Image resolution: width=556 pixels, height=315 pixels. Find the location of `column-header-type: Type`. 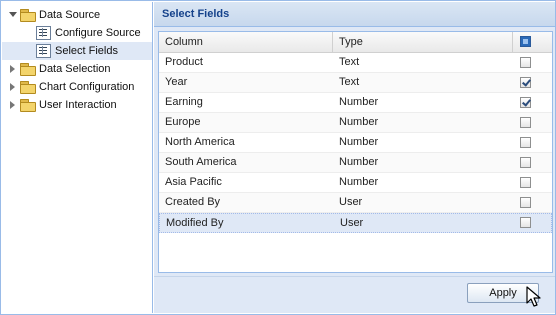

column-header-type: Type is located at coordinates (423, 42).